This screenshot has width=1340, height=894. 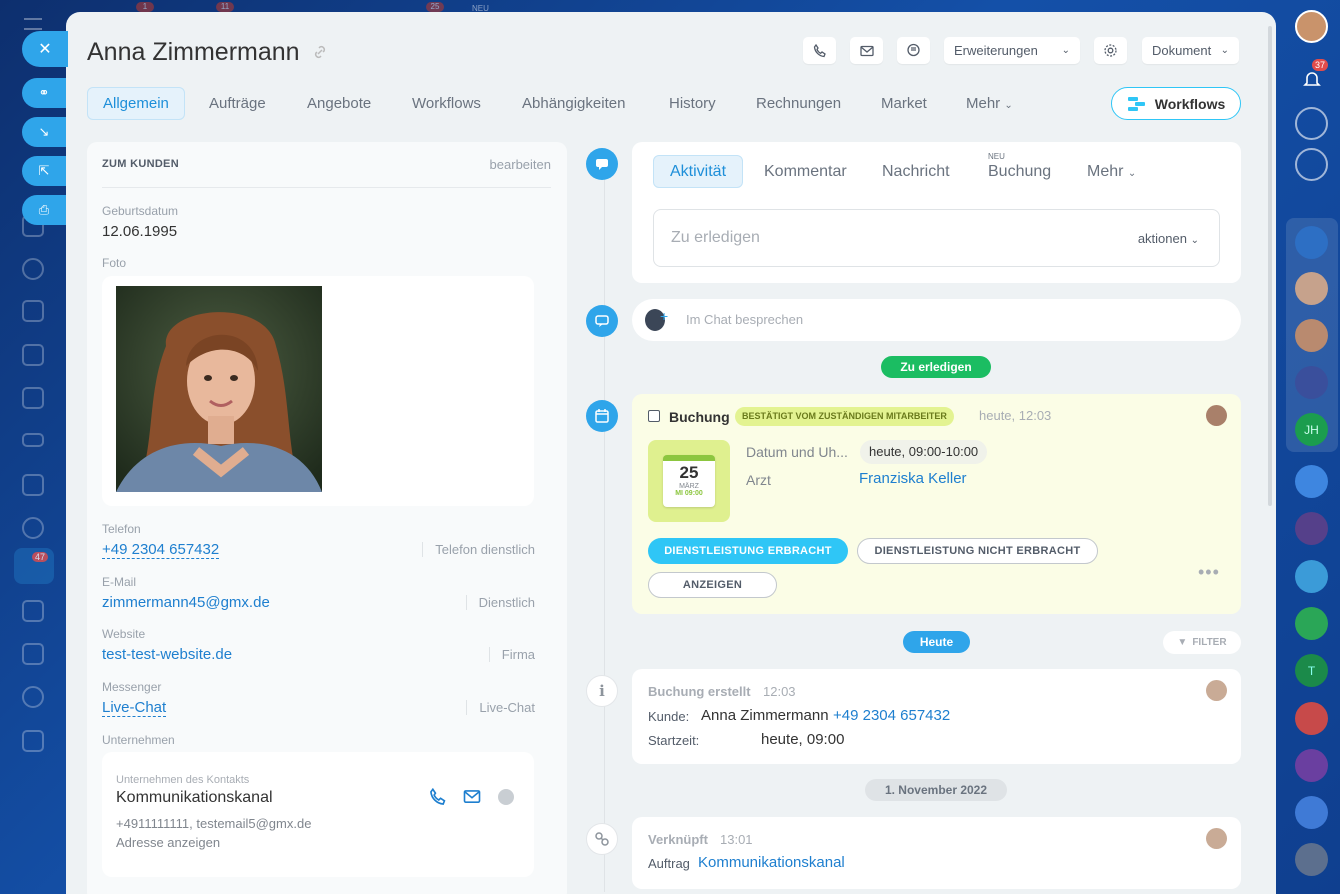 What do you see at coordinates (779, 691) in the screenshot?
I see `entry-time: 12:03` at bounding box center [779, 691].